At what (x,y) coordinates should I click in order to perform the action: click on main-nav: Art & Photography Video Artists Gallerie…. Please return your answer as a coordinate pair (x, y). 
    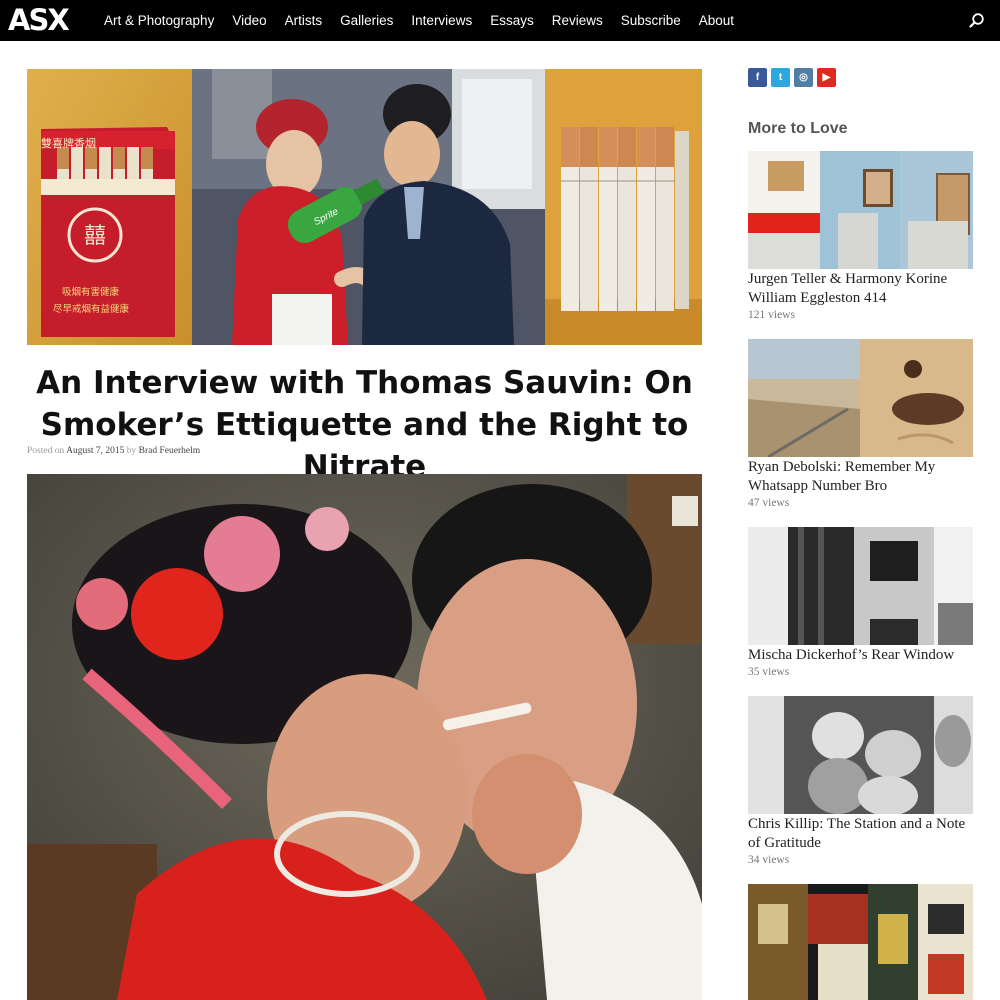
    Looking at the image, I should click on (428, 20).